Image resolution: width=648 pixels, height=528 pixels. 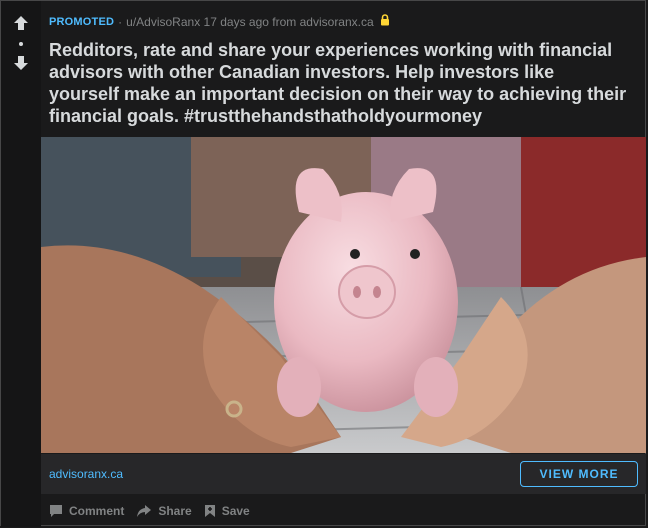 I want to click on share-button: Share, so click(x=164, y=511).